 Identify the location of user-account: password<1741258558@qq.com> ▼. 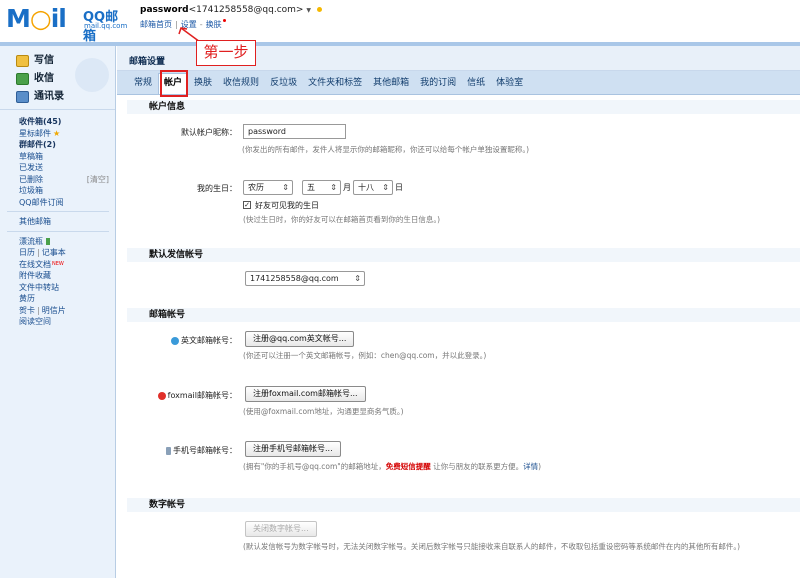
(231, 10).